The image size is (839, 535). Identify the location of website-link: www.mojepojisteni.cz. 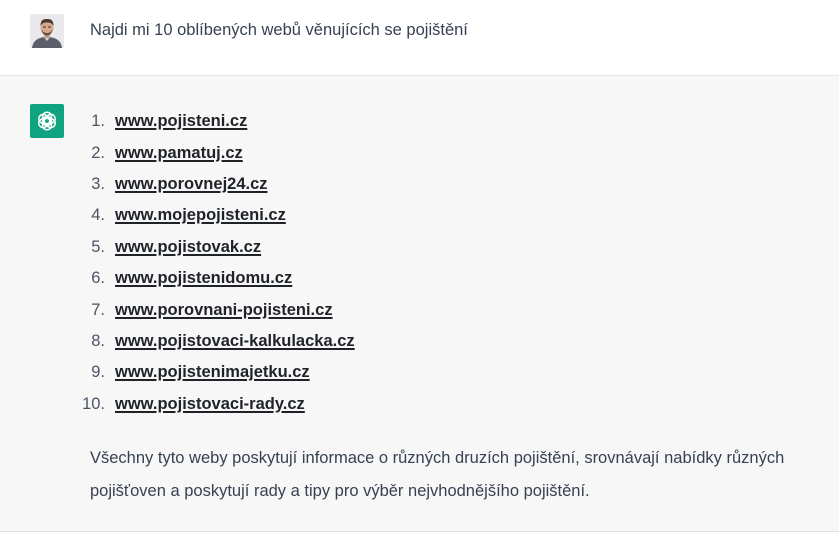
(200, 215).